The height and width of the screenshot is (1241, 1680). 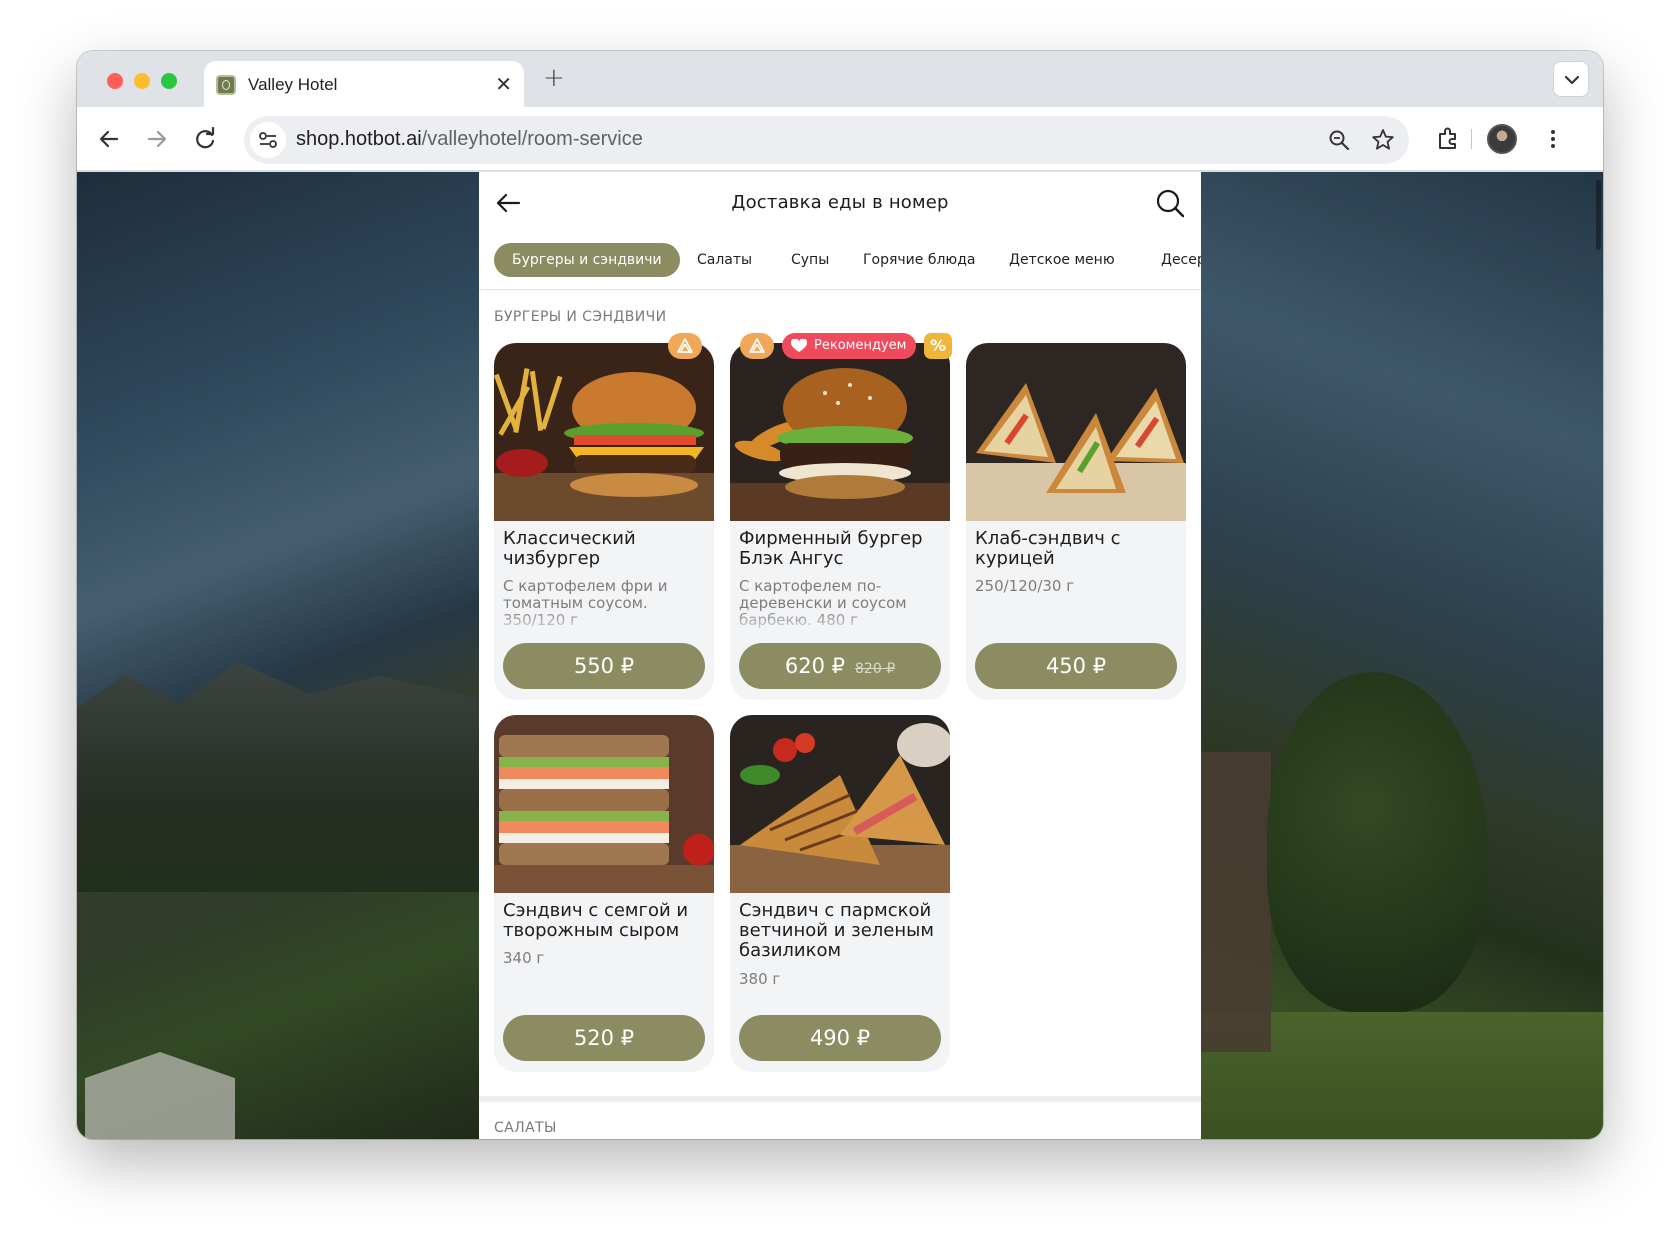 I want to click on tab-close-icon: ✕, so click(x=503, y=84).